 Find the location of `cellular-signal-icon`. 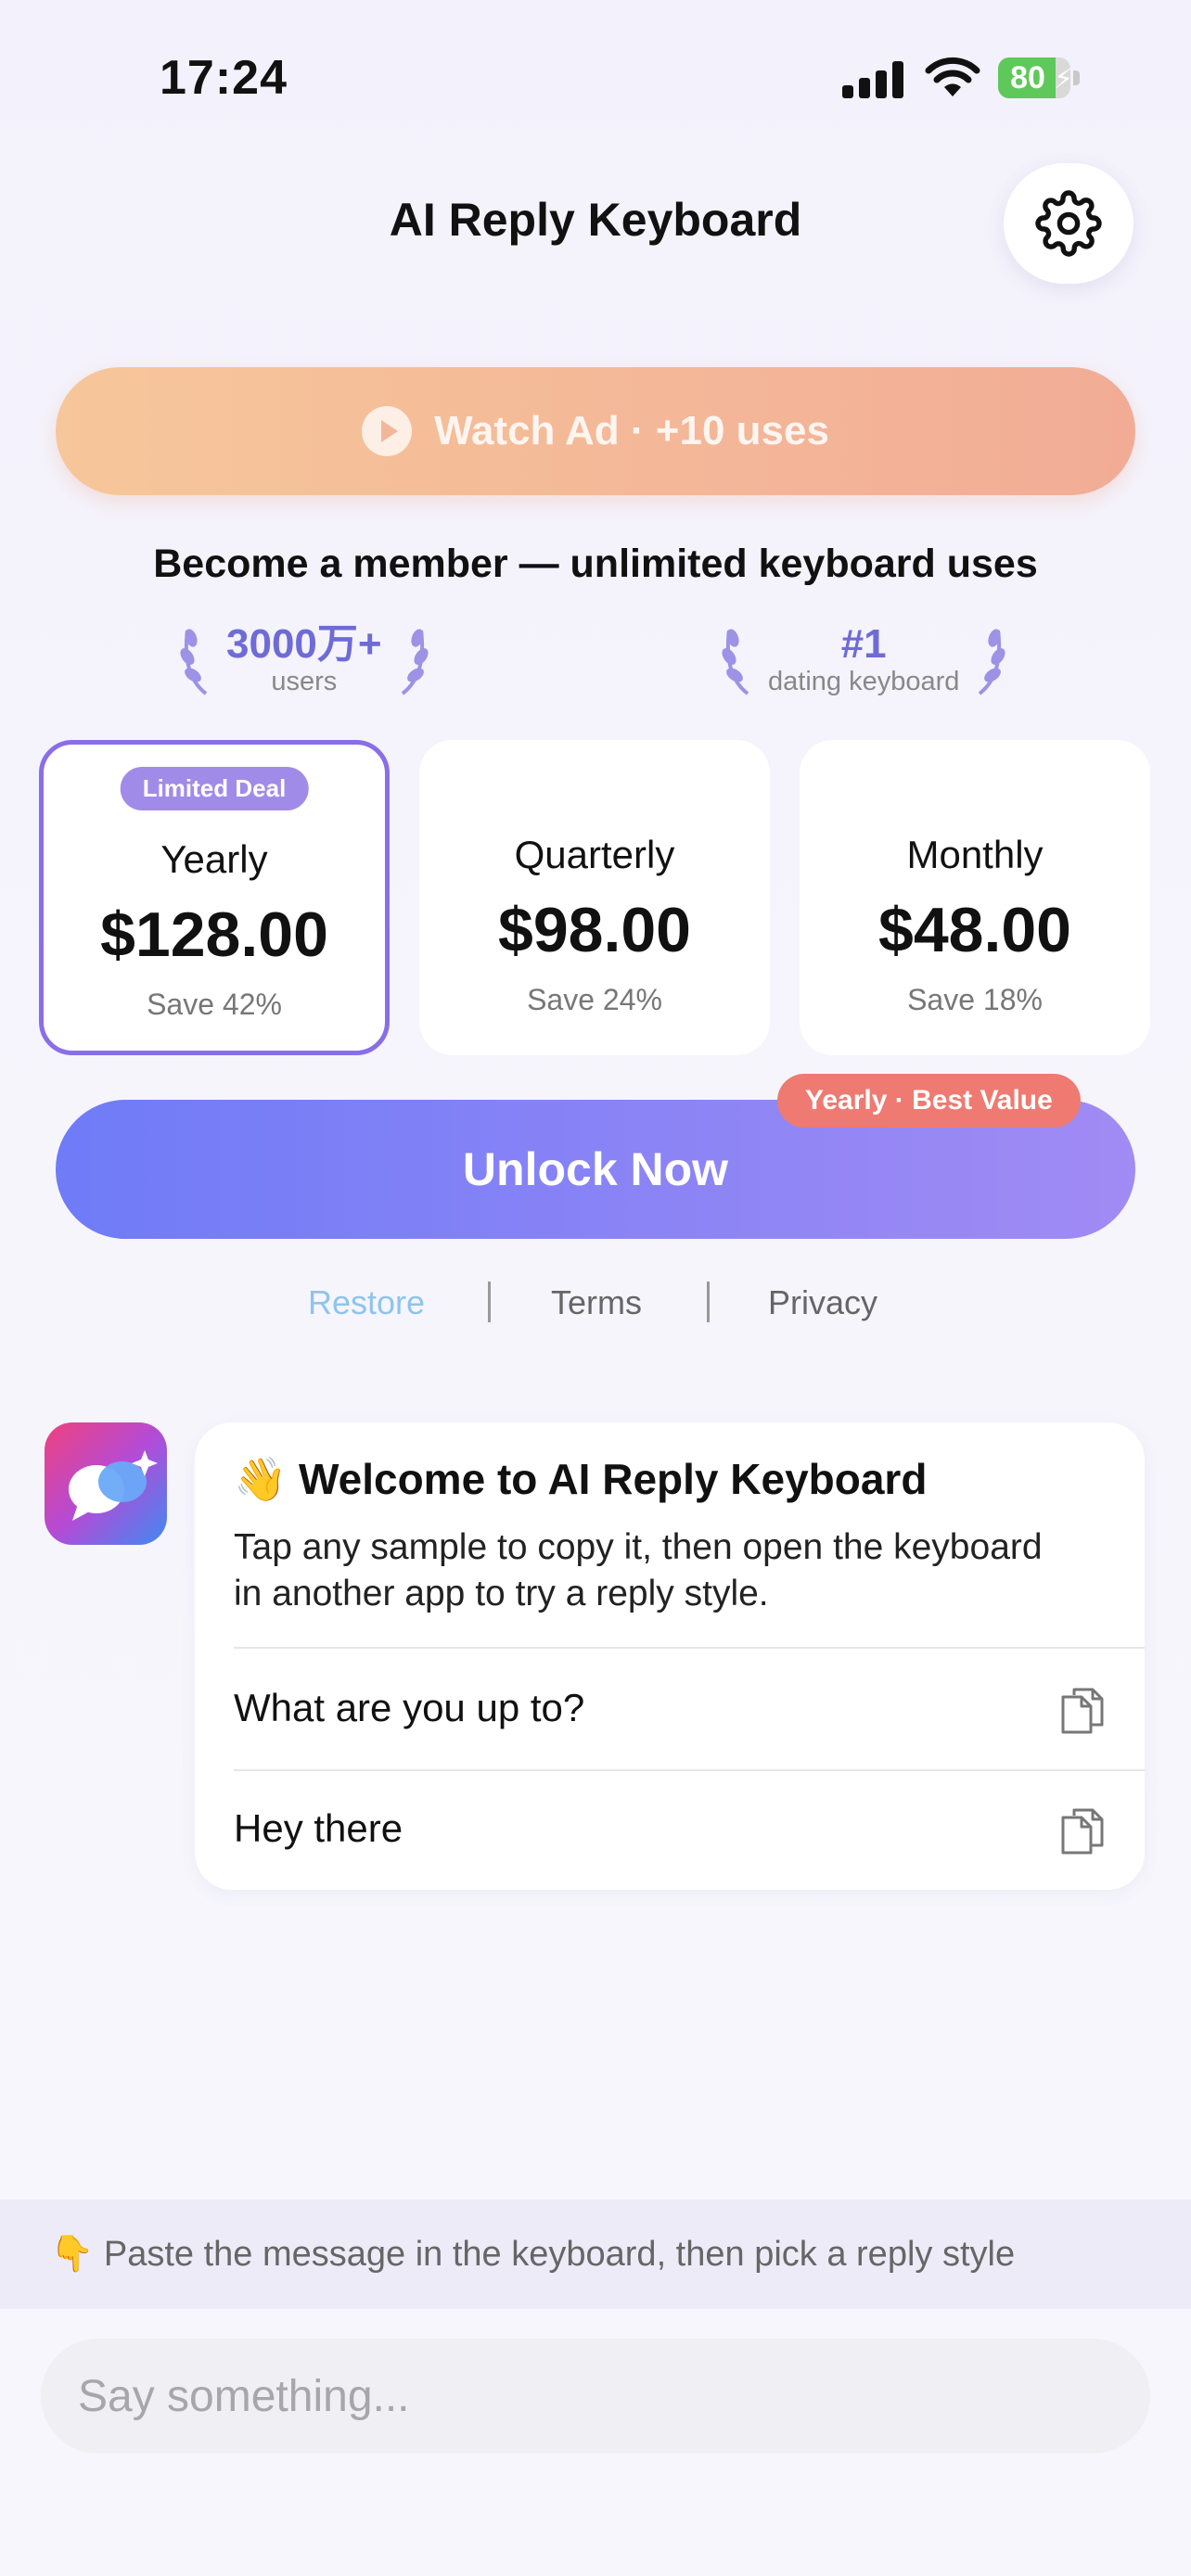

cellular-signal-icon is located at coordinates (874, 79).